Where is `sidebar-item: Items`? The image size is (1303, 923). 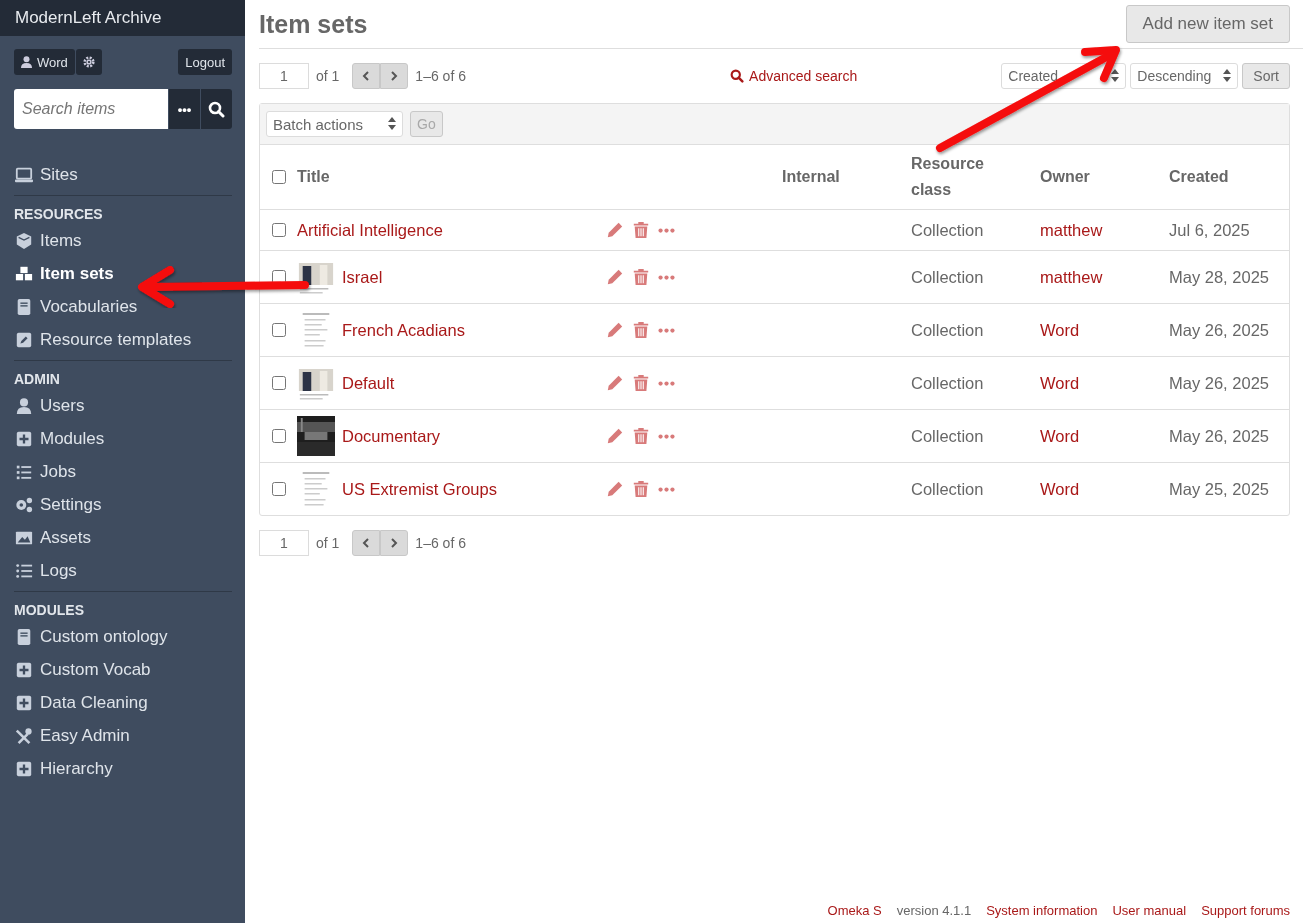 sidebar-item: Items is located at coordinates (123, 240).